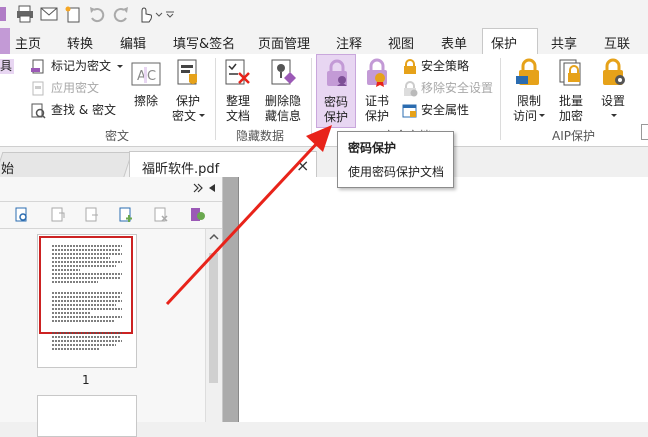  What do you see at coordinates (248, 215) in the screenshot?
I see `red-arrow-annotation` at bounding box center [248, 215].